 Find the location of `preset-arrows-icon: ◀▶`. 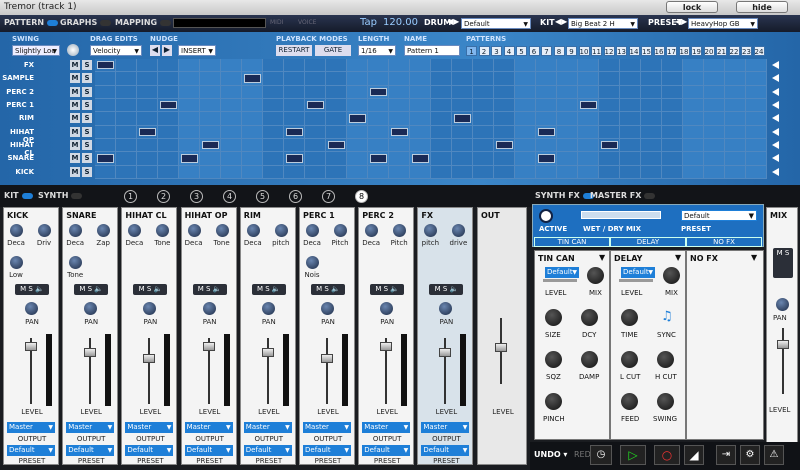

preset-arrows-icon: ◀▶ is located at coordinates (681, 21).